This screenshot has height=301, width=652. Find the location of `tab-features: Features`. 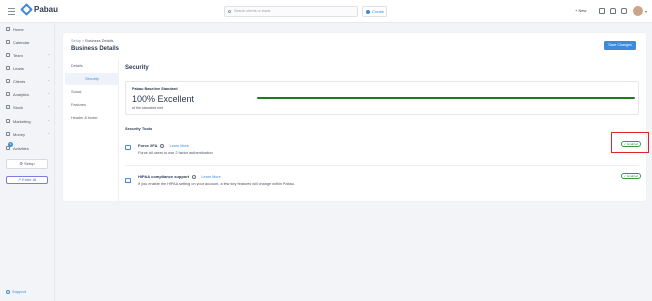

tab-features: Features is located at coordinates (92, 105).